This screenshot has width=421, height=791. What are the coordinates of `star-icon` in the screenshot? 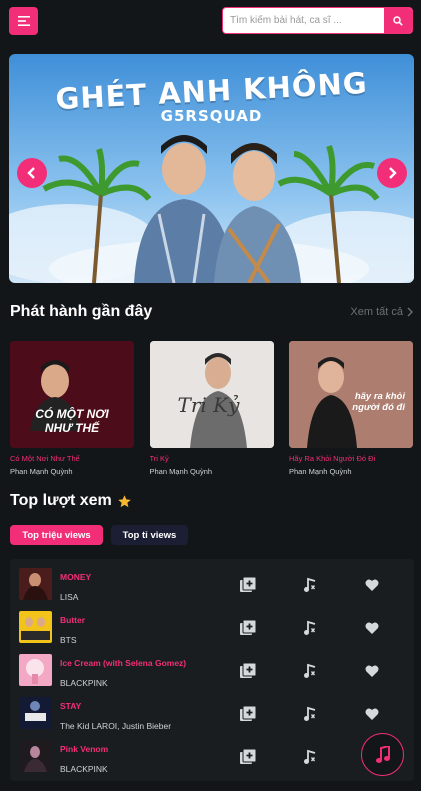 It's located at (124, 500).